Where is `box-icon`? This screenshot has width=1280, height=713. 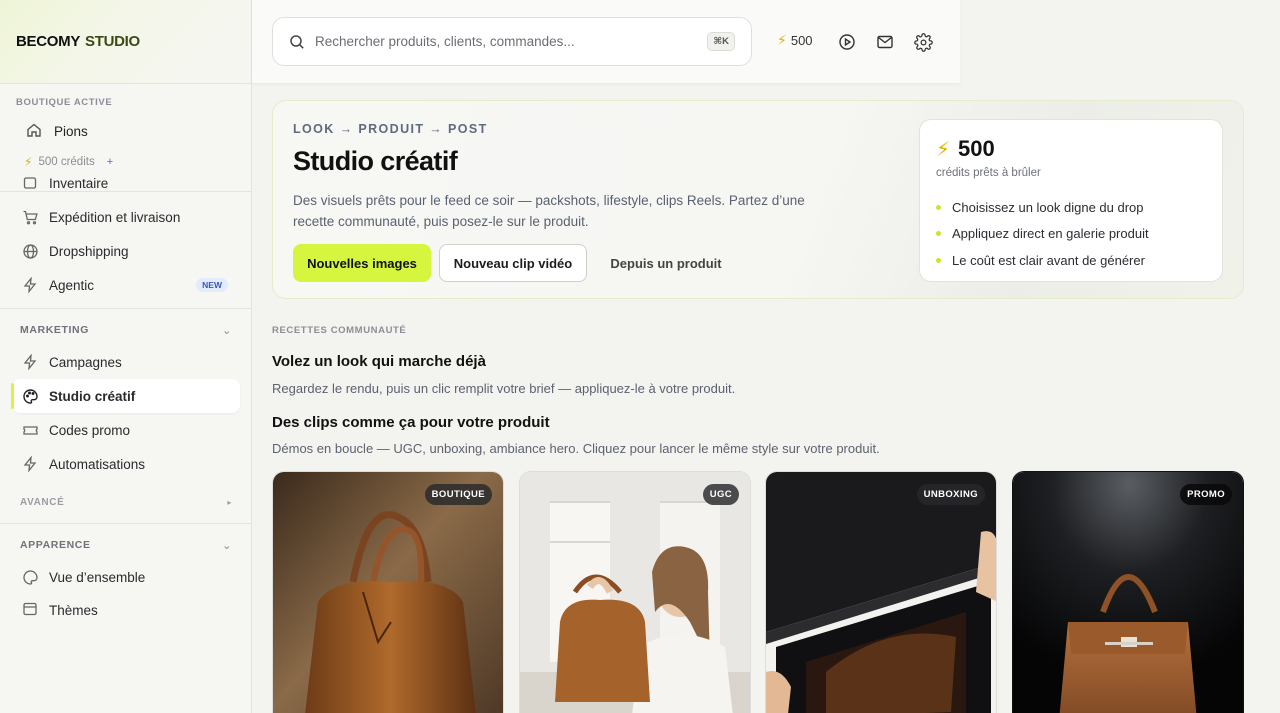 box-icon is located at coordinates (30, 183).